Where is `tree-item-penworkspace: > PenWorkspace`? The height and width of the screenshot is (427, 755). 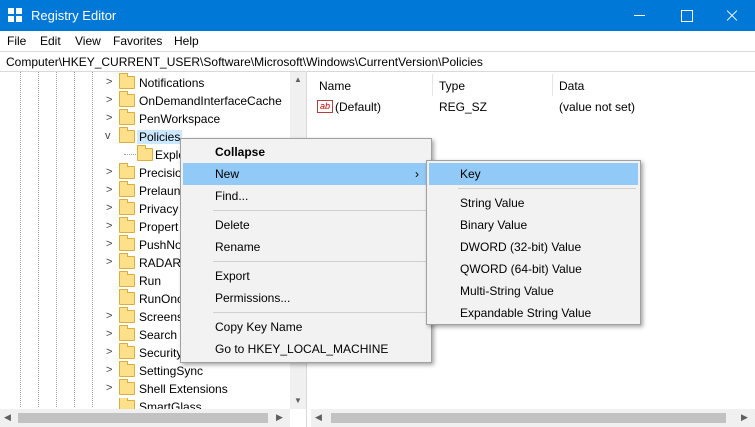 tree-item-penworkspace: > PenWorkspace is located at coordinates (145, 118).